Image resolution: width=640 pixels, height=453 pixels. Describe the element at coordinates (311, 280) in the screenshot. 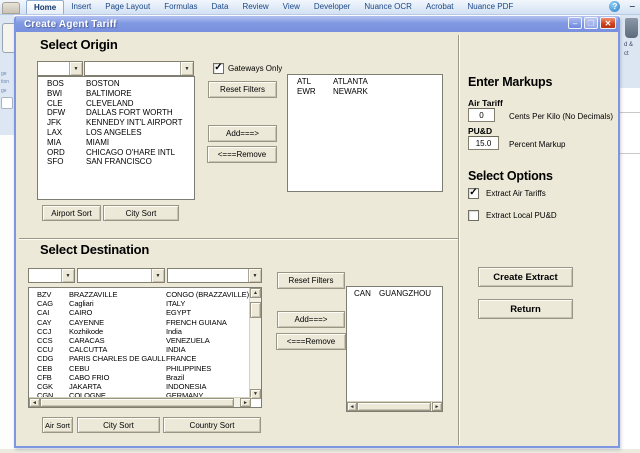

I see `destination-reset-filters-button: Reset Filters` at that location.